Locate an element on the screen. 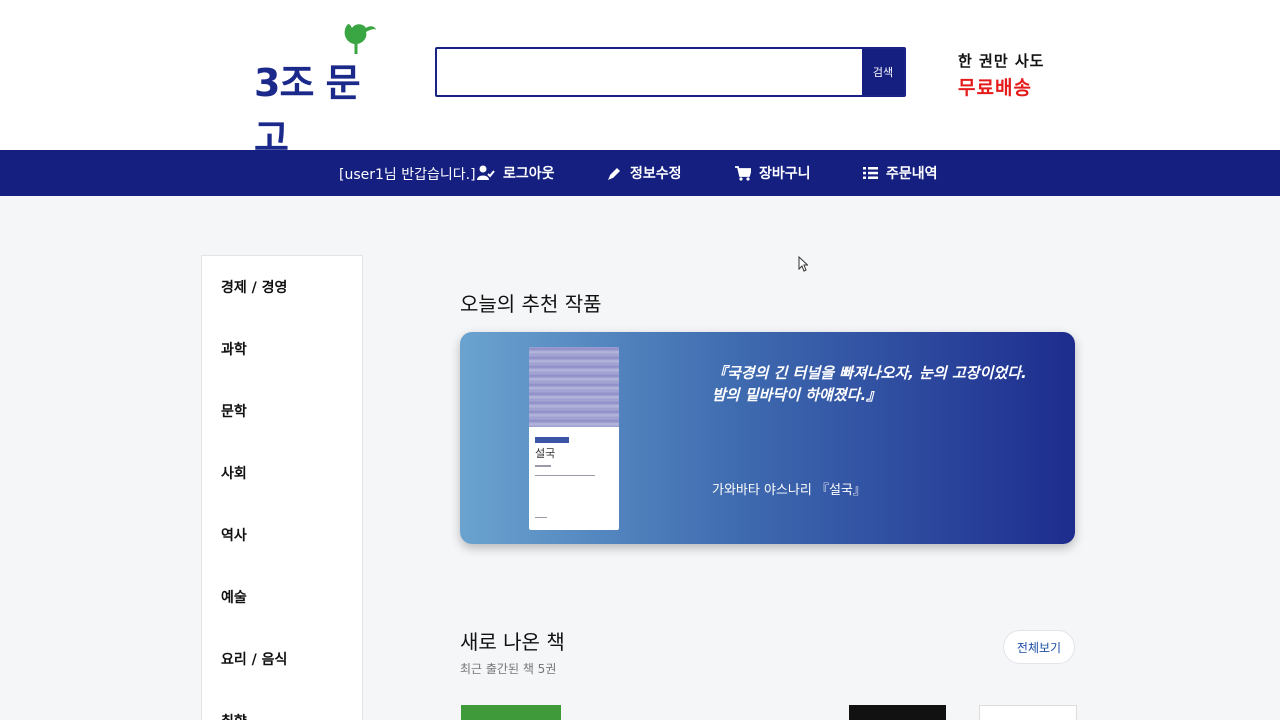 This screenshot has width=1280, height=720. pencil-icon is located at coordinates (614, 173).